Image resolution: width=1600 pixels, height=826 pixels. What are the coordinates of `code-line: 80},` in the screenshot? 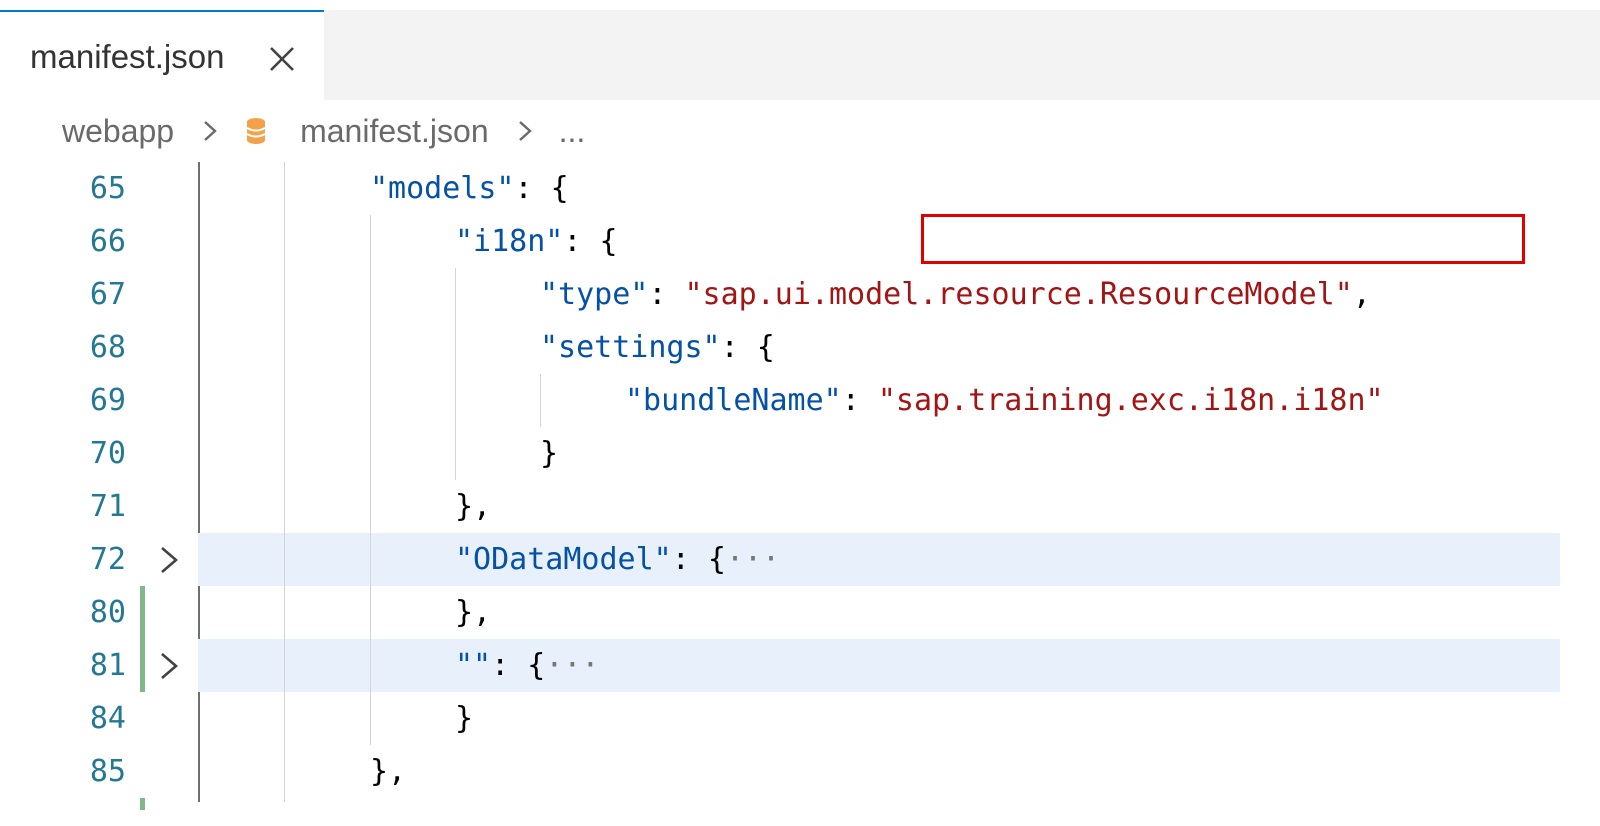 It's located at (800, 612).